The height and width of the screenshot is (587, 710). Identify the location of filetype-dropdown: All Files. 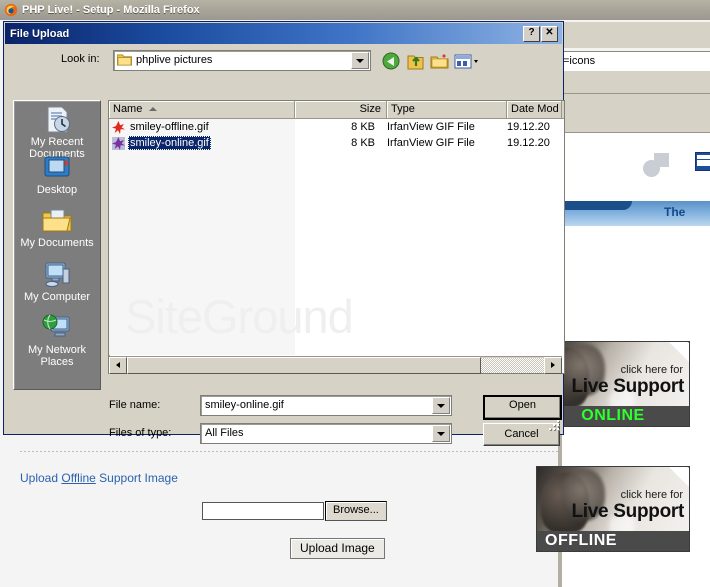
(326, 433).